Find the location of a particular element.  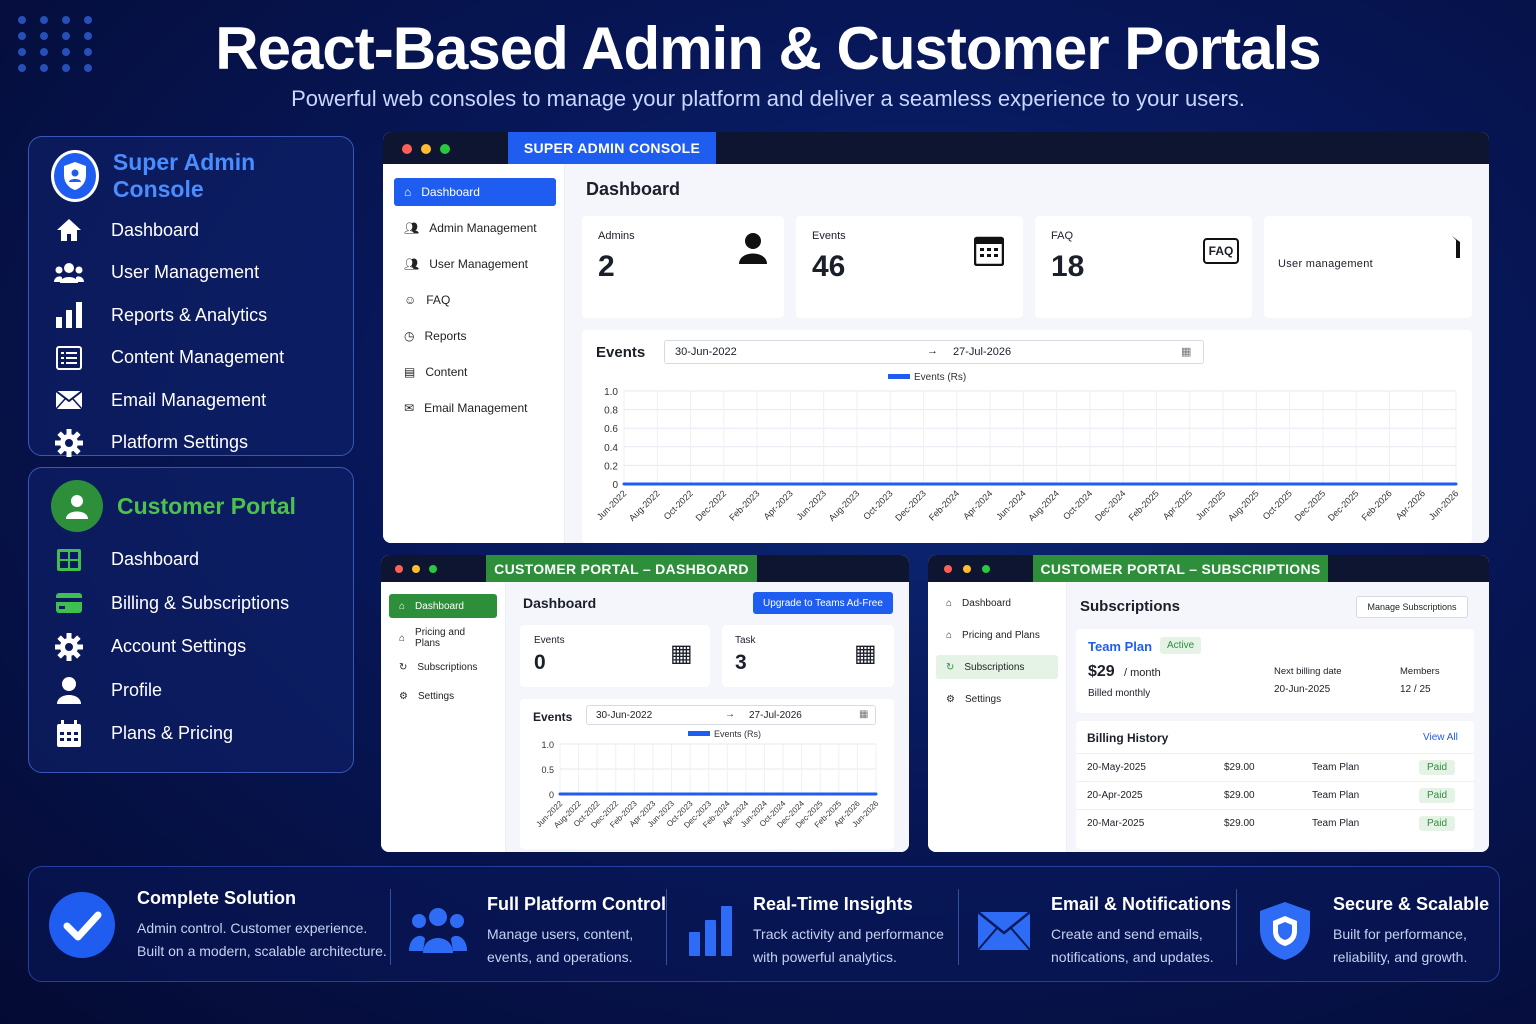

y-tick-label: 1.0 is located at coordinates (547, 745).